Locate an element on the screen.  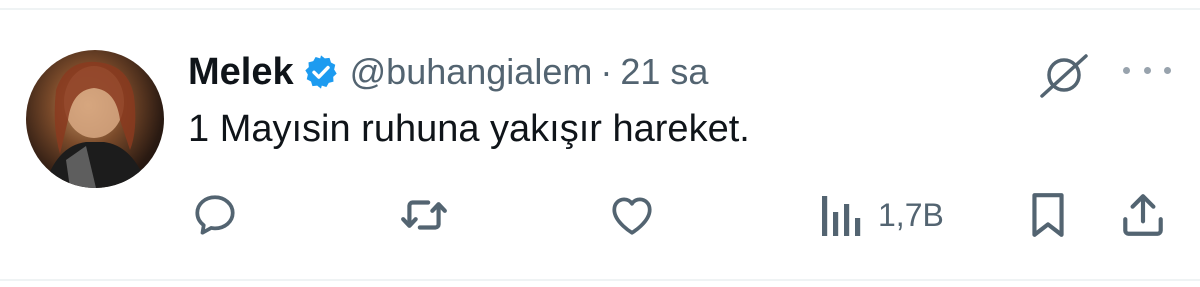
grok-icon is located at coordinates (1064, 75).